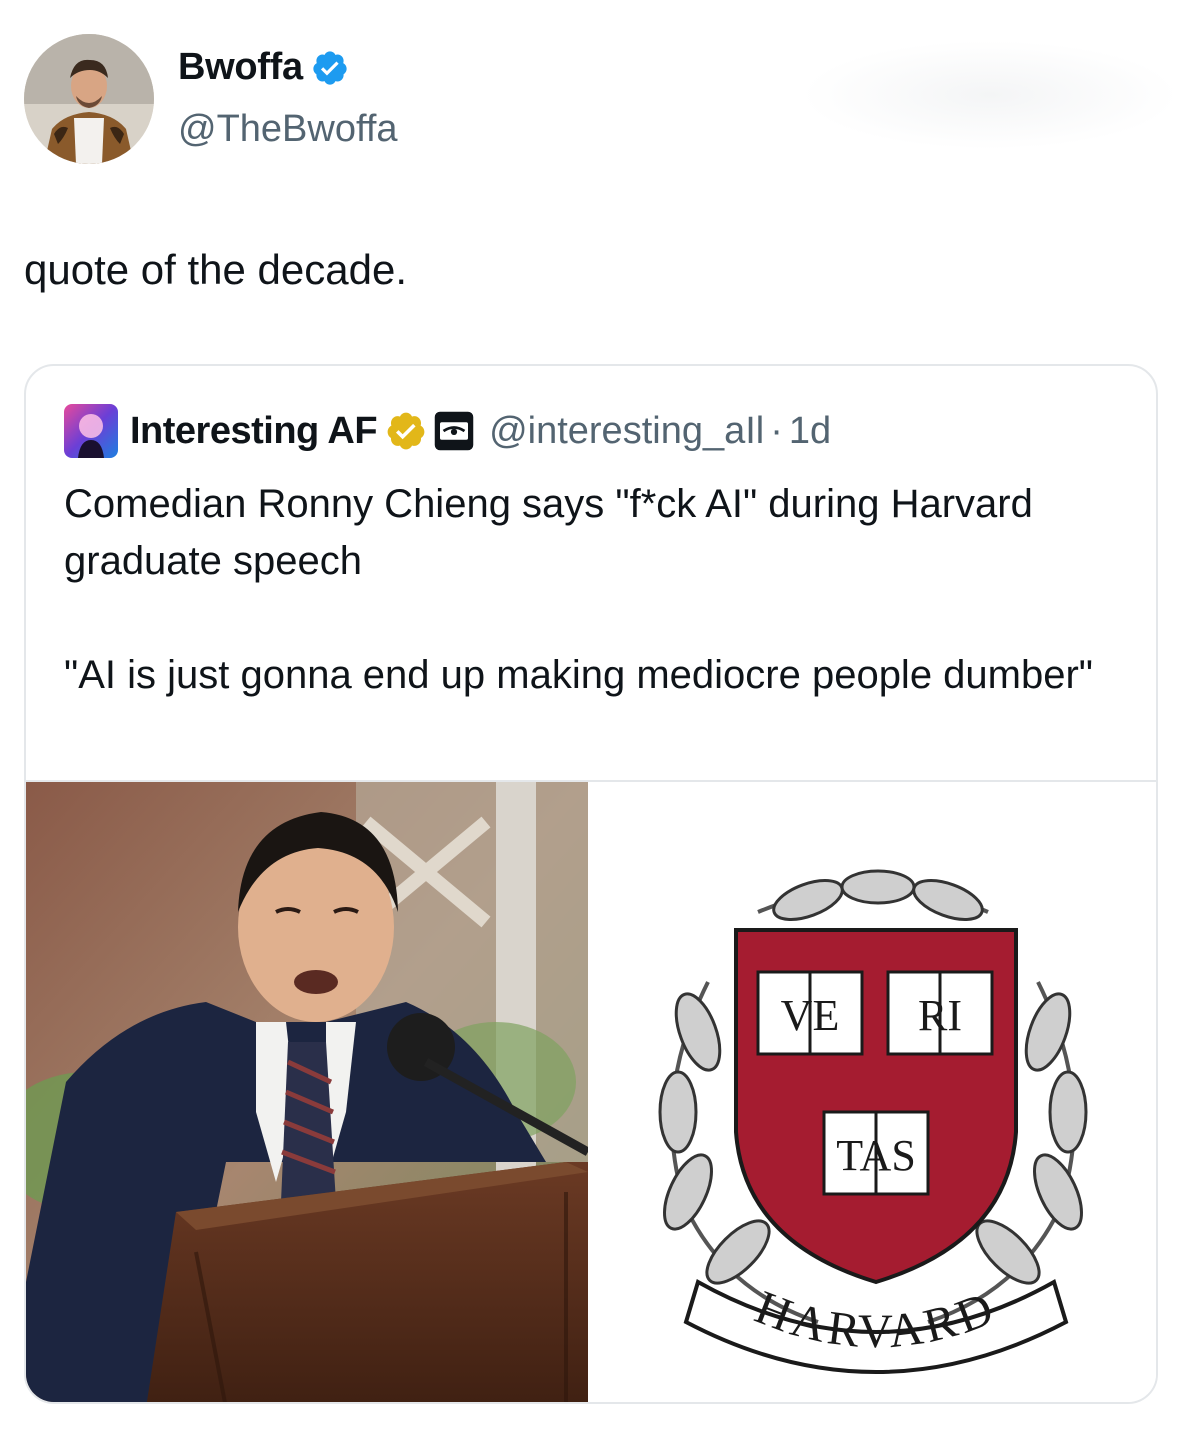  Describe the element at coordinates (240, 67) in the screenshot. I see `author-display-name: Bwoffa` at that location.